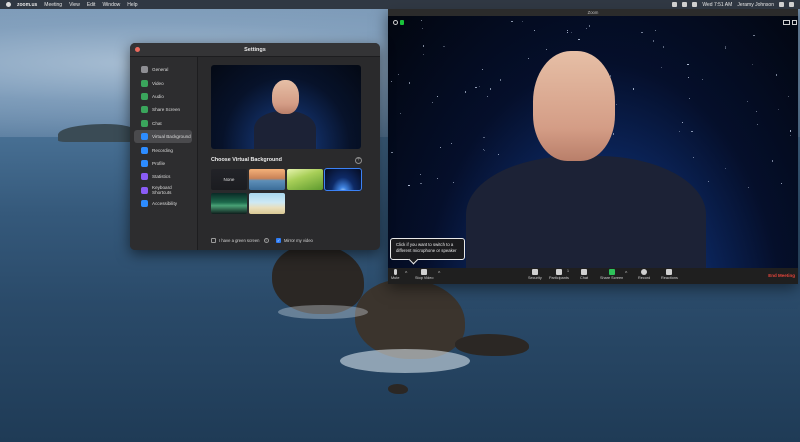 This screenshot has width=800, height=442. I want to click on choose-background-label: Choose Virtual Background, so click(246, 160).